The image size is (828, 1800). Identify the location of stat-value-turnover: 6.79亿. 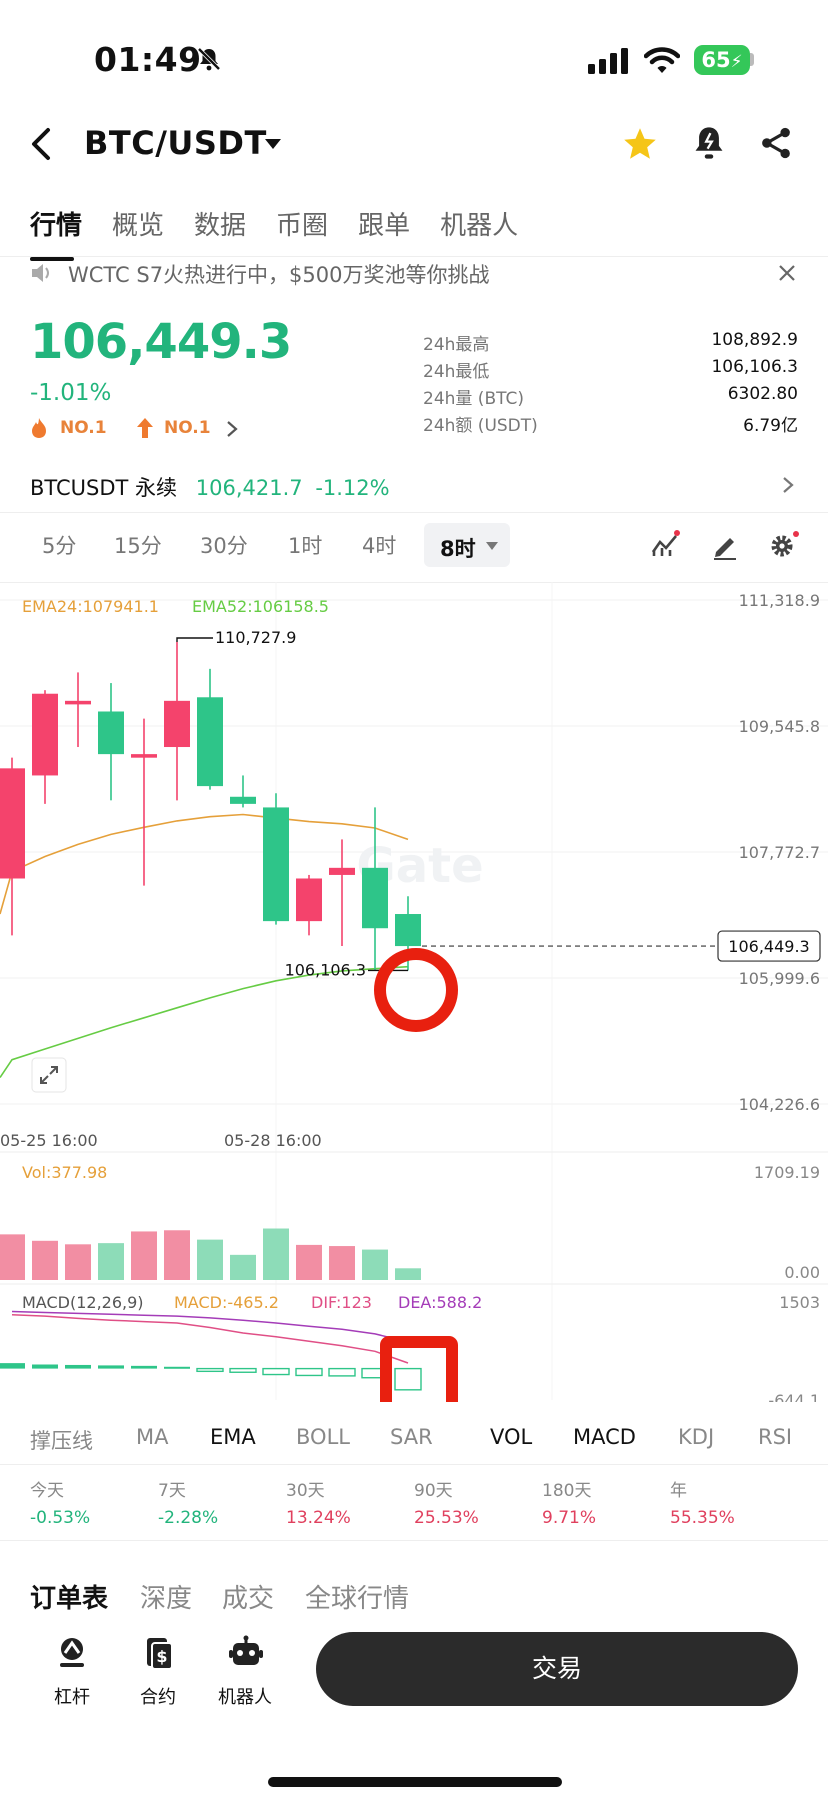
(770, 426).